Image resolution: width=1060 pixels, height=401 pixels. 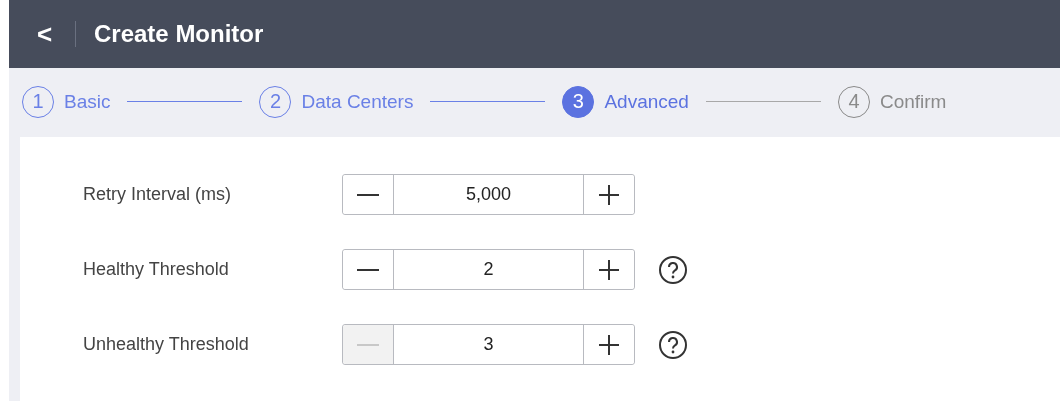 I want to click on field-label: Healthy Threshold, so click(x=156, y=269).